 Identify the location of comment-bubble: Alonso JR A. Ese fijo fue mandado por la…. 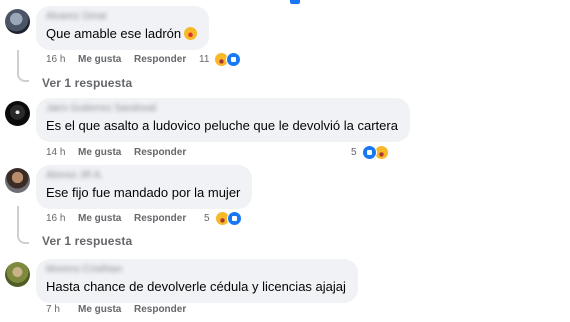
(144, 187).